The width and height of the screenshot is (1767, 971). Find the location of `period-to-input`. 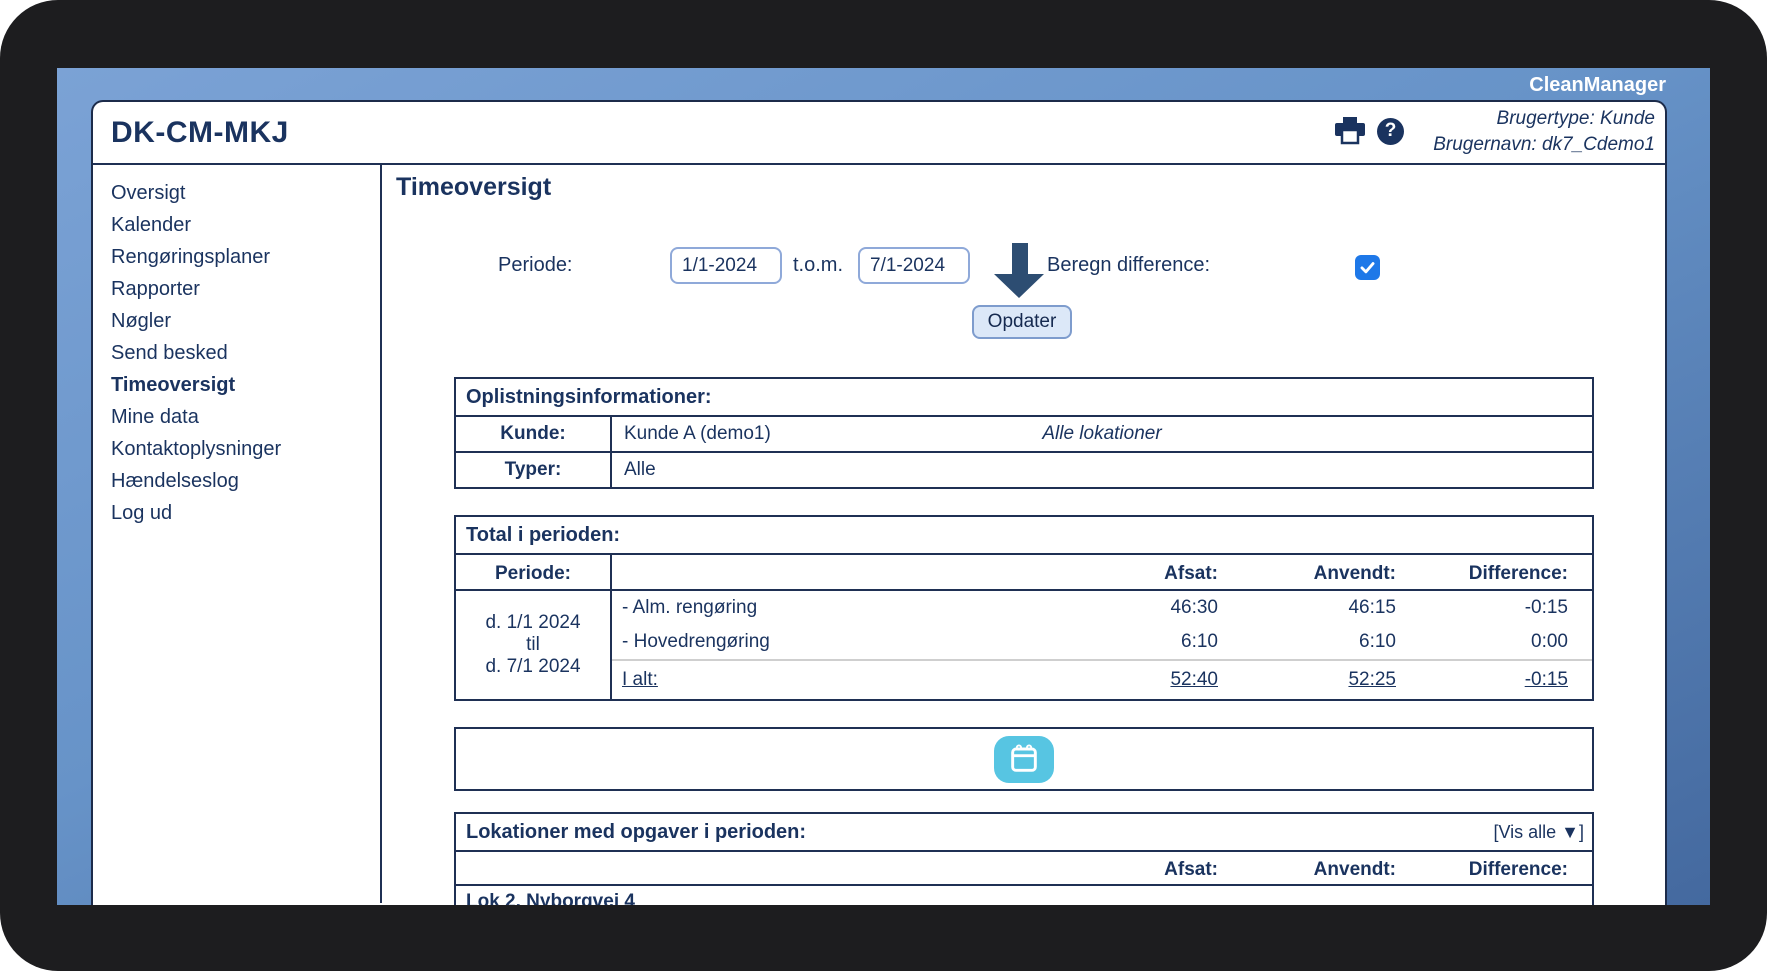

period-to-input is located at coordinates (914, 265).